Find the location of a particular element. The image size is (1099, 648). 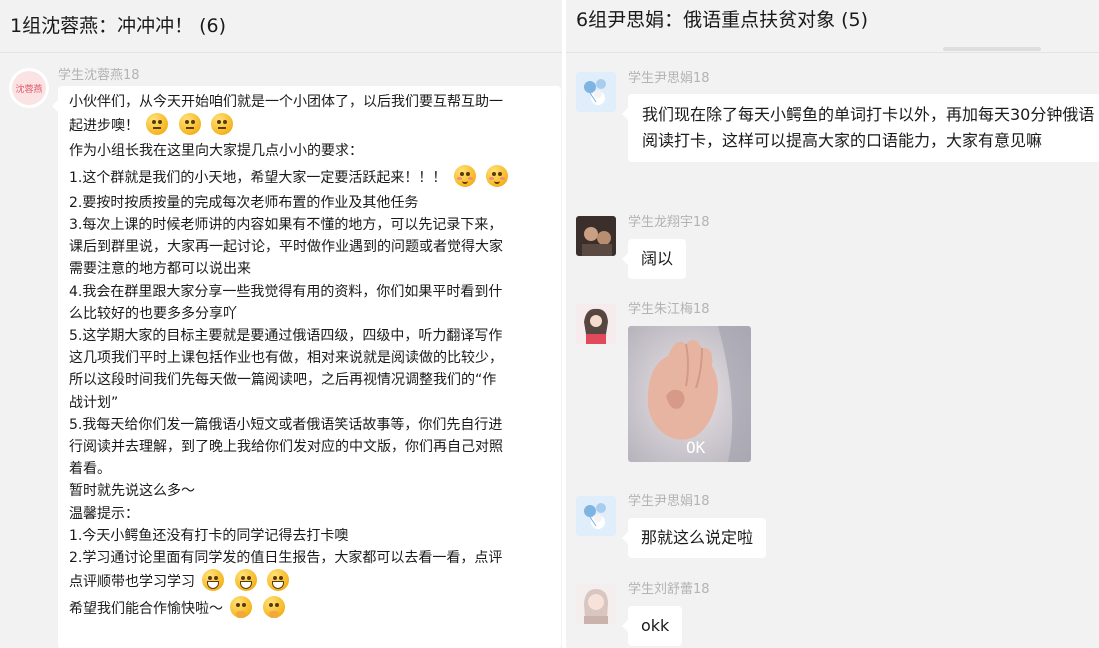

message-line: 点评顺带也学习学习 is located at coordinates (132, 582).